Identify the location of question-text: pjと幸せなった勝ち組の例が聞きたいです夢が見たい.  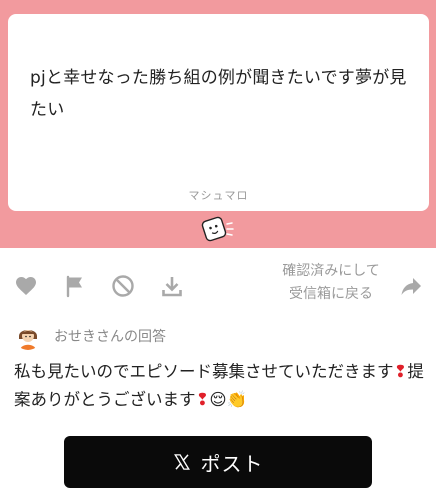
(218, 94).